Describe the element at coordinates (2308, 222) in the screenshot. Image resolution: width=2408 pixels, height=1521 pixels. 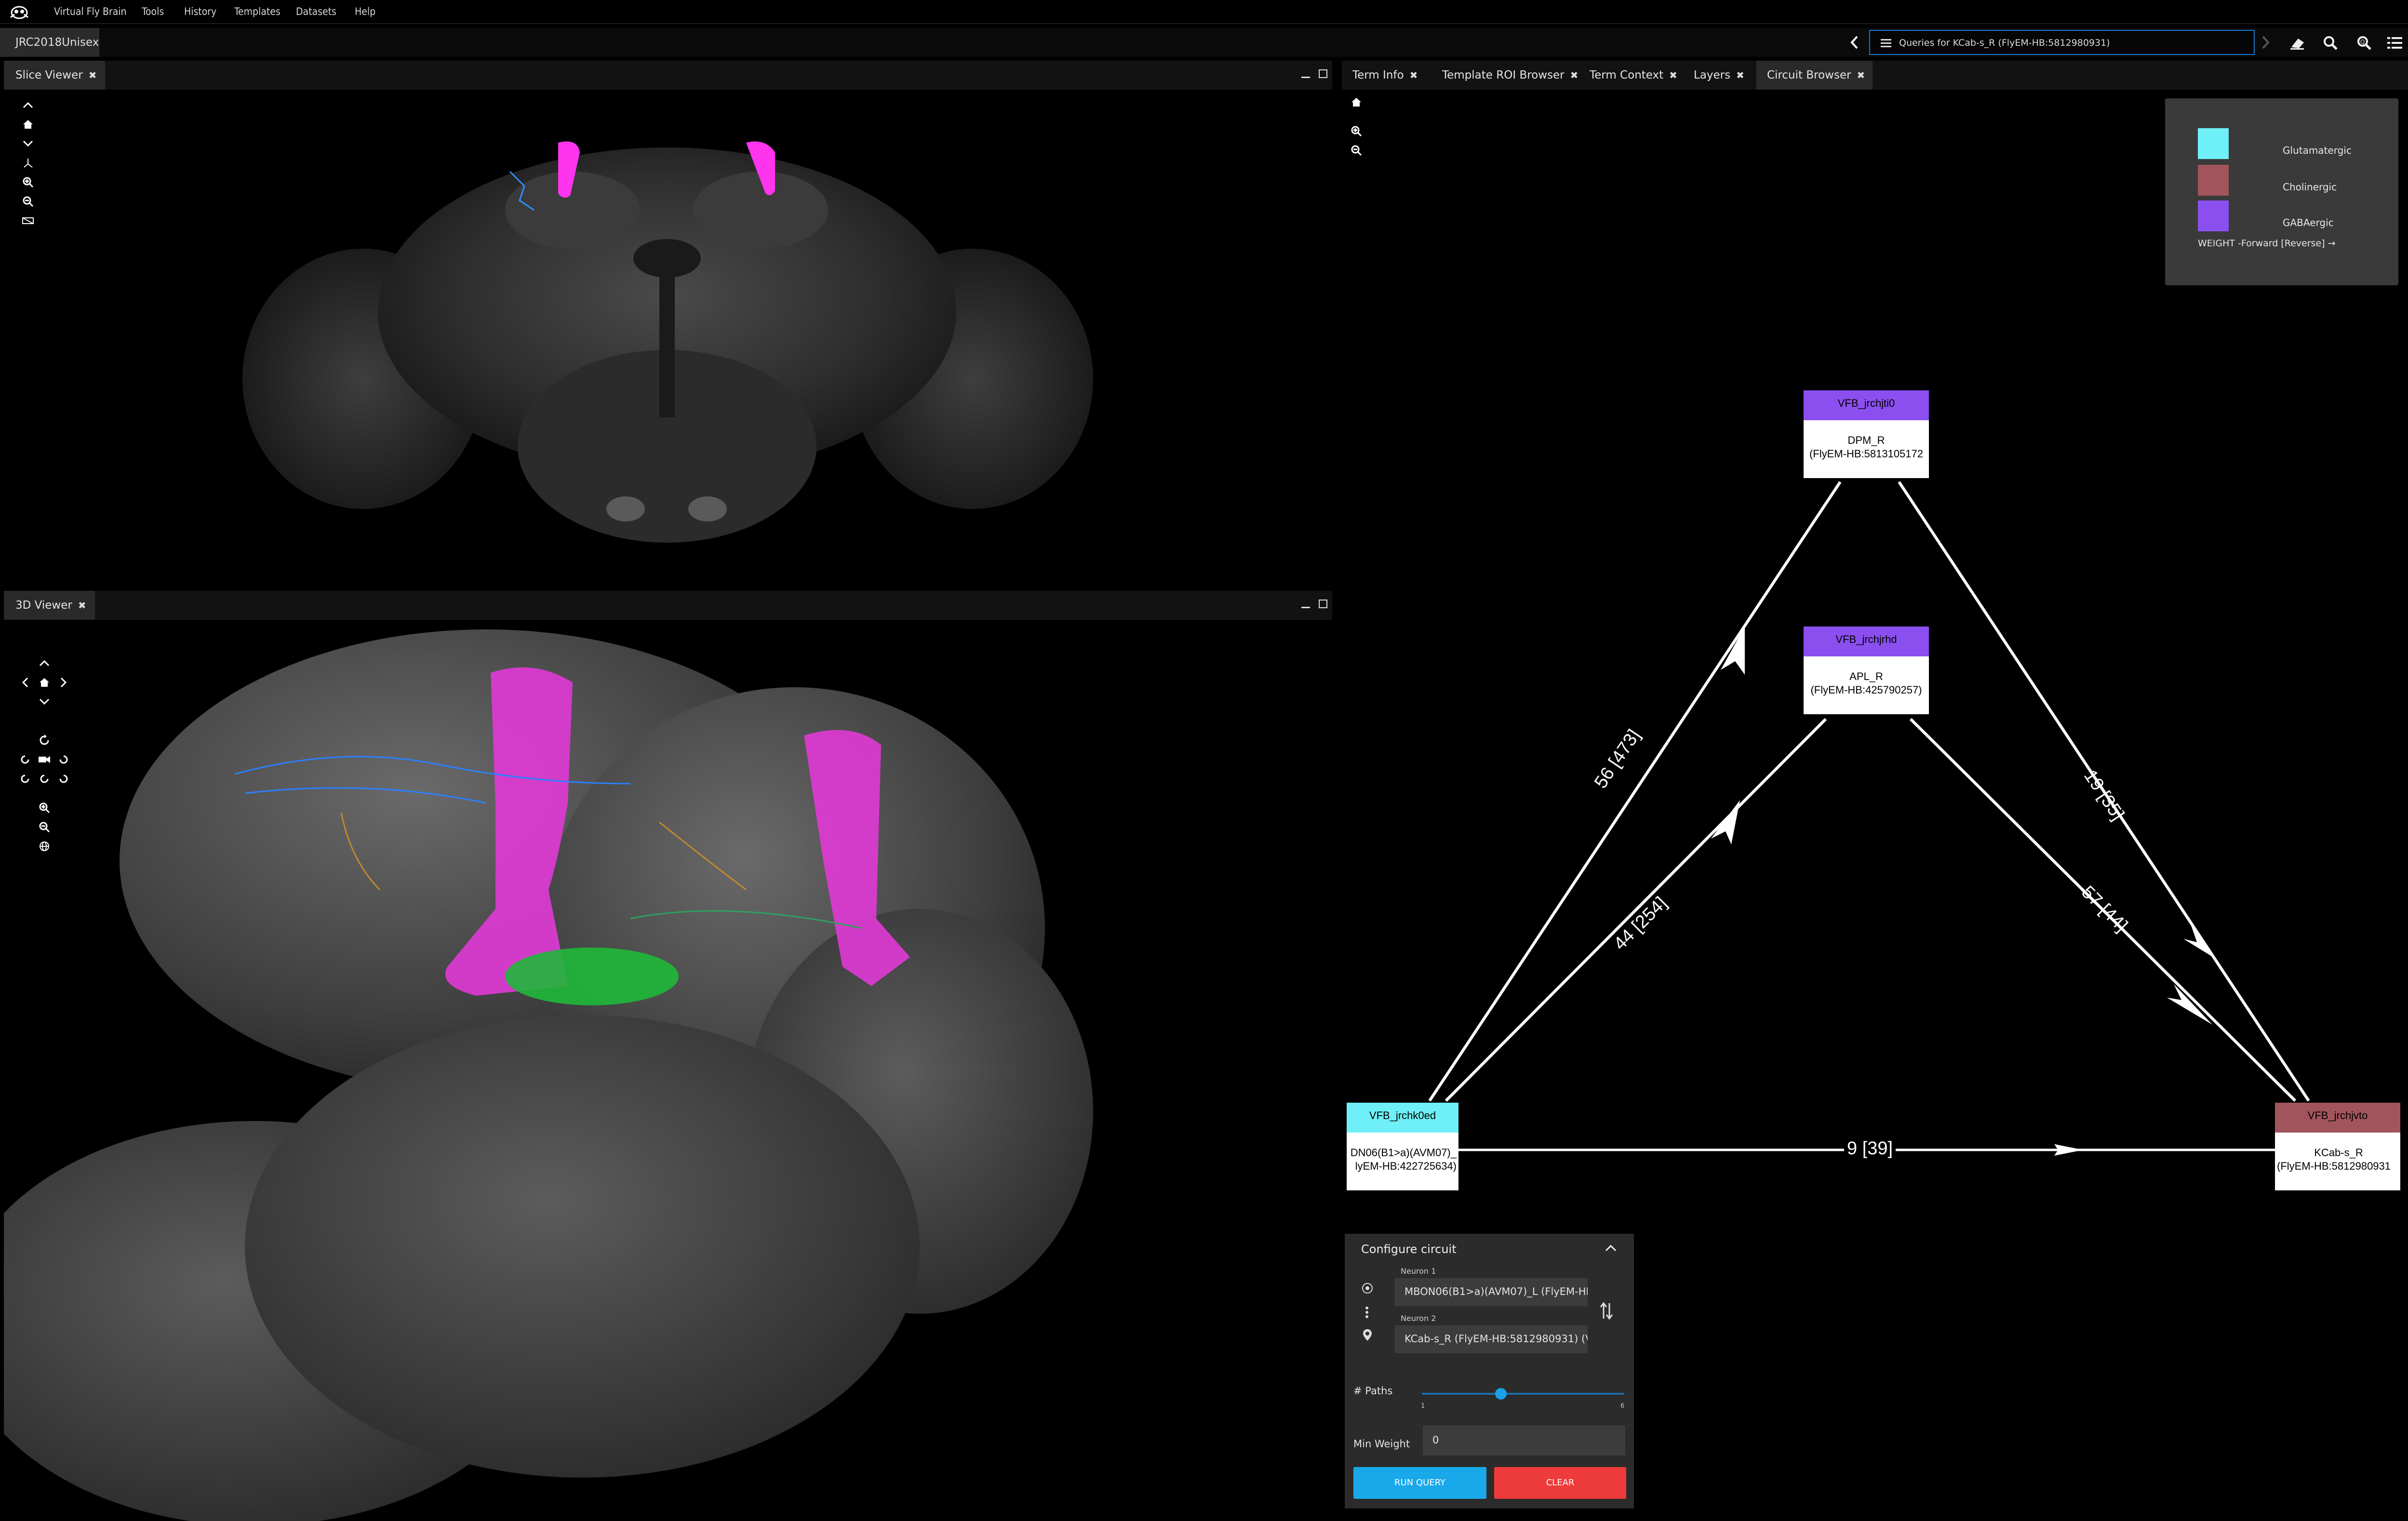
I see `legend-label: GABAergic` at that location.